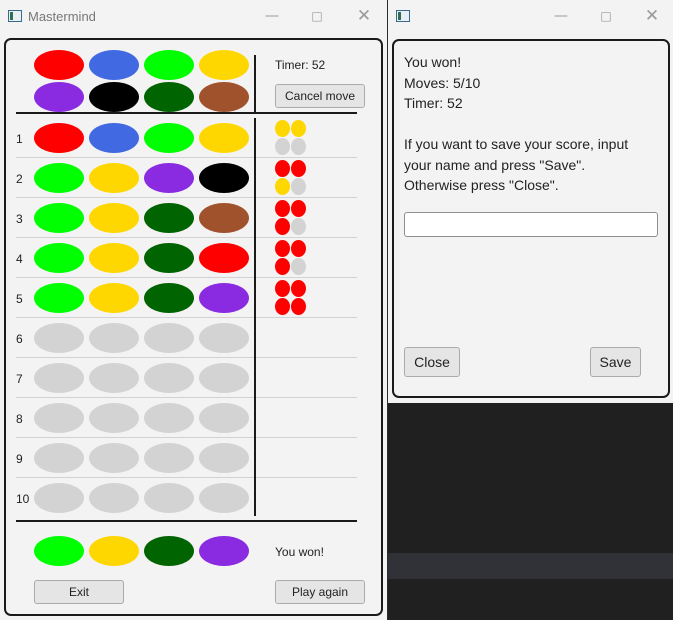  What do you see at coordinates (224, 218) in the screenshot?
I see `guess-peg-brown` at bounding box center [224, 218].